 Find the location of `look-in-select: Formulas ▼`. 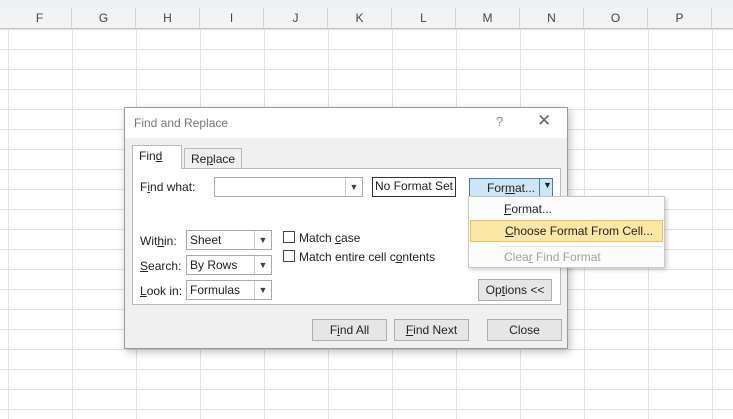

look-in-select: Formulas ▼ is located at coordinates (229, 290).